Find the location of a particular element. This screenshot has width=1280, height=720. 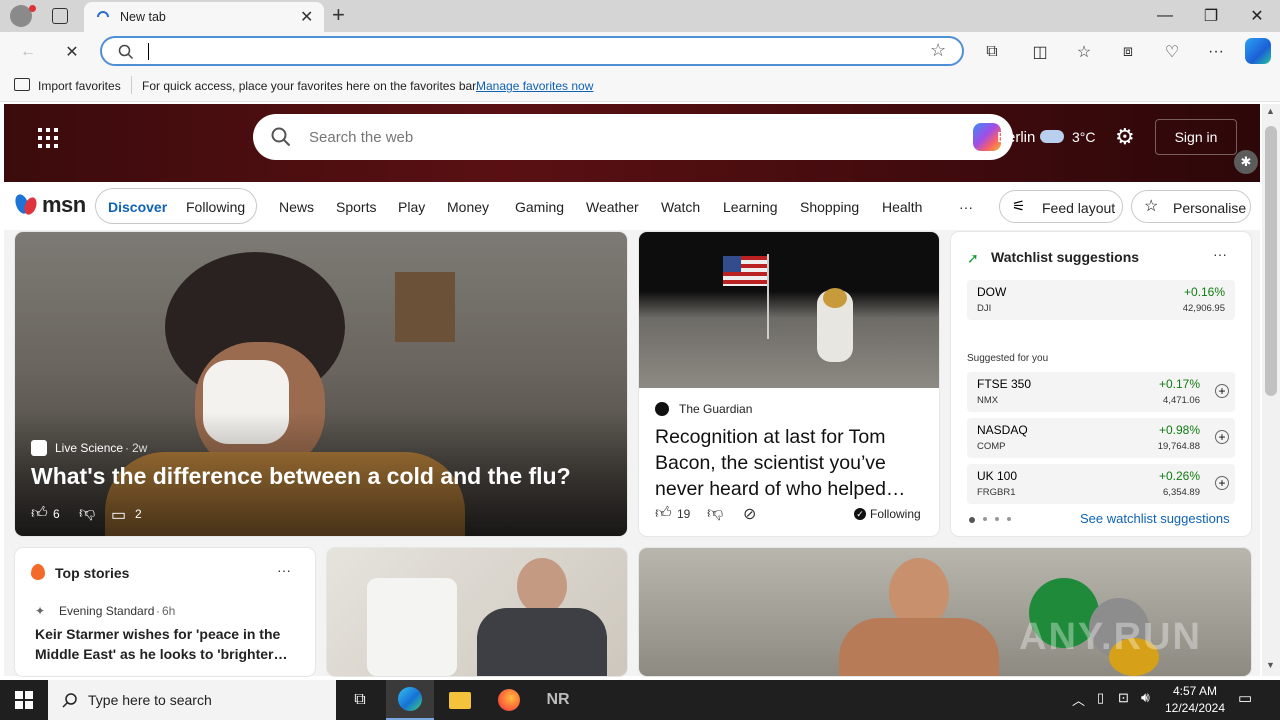

nav-money: Money is located at coordinates (468, 207).